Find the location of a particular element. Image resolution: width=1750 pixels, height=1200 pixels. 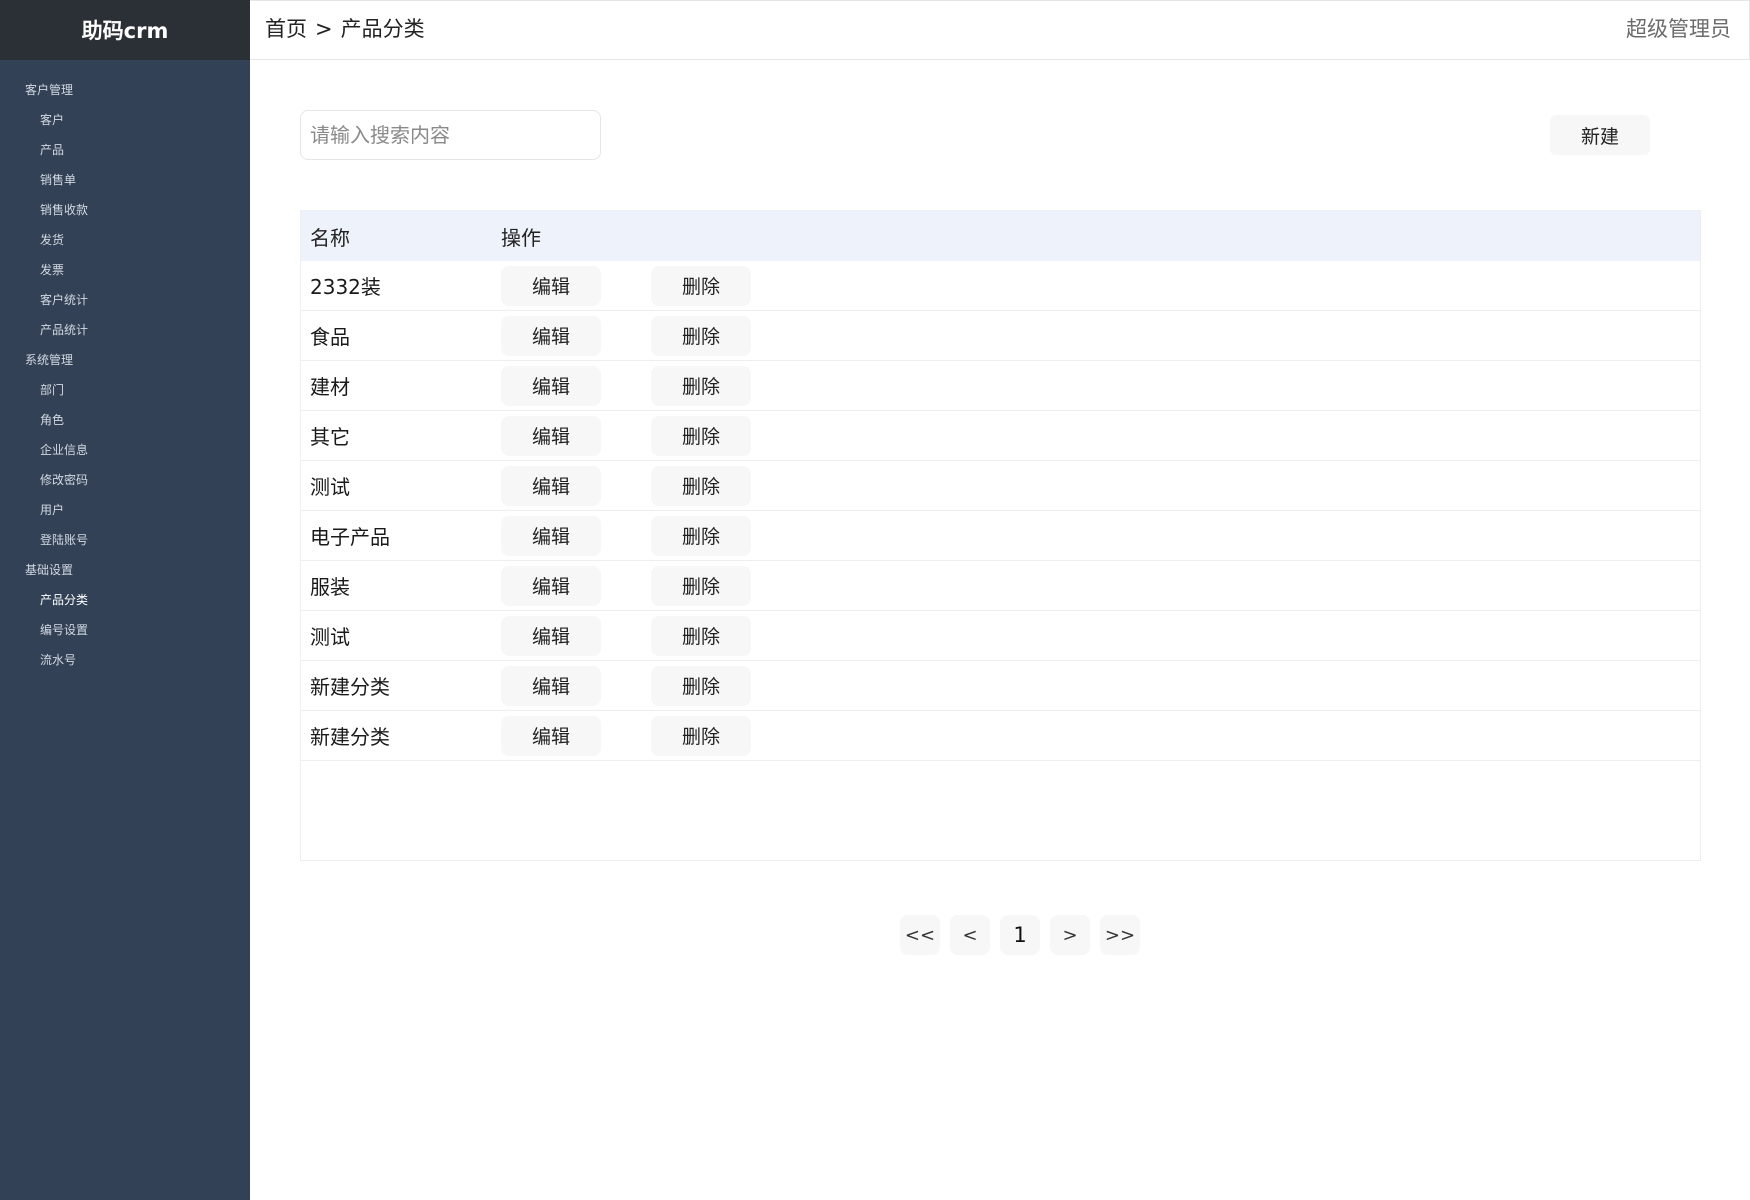

sidebar-item-products: 产品 is located at coordinates (125, 150).